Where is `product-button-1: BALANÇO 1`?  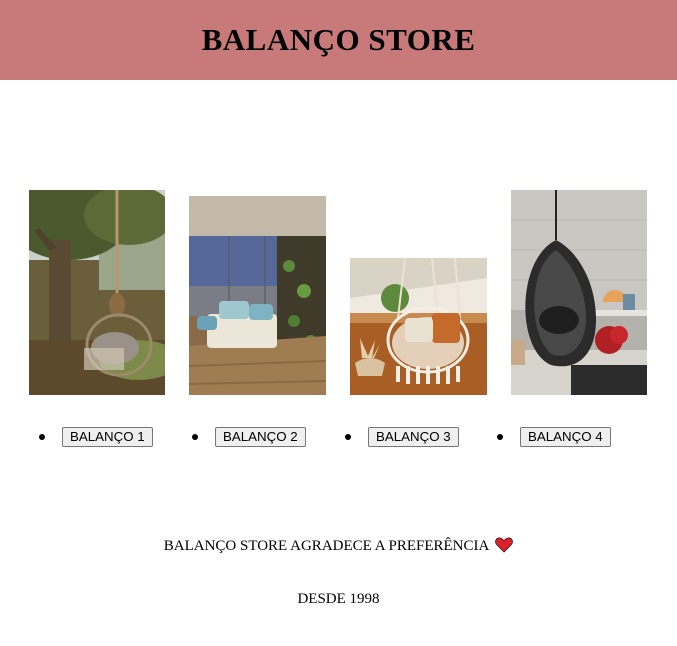
product-button-1: BALANÇO 1 is located at coordinates (107, 437).